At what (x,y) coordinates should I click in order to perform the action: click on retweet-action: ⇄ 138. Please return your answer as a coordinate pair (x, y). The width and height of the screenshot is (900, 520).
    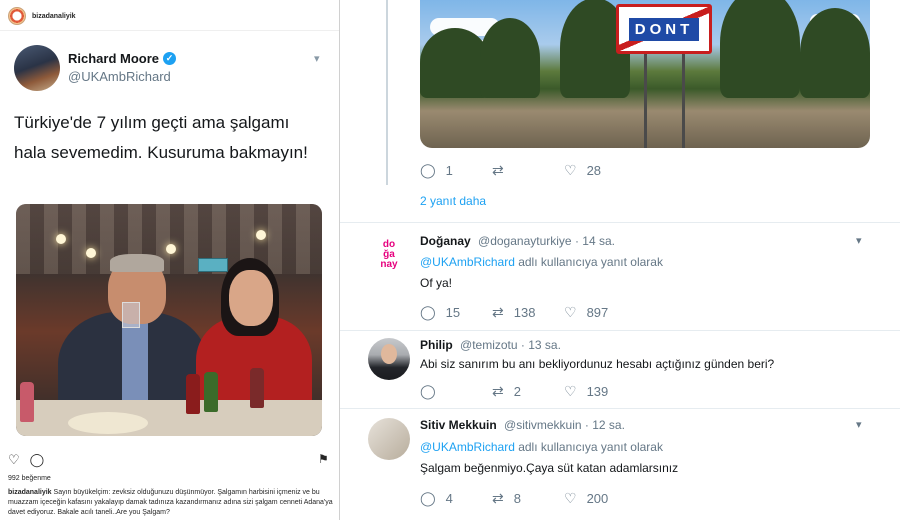
    Looking at the image, I should click on (528, 312).